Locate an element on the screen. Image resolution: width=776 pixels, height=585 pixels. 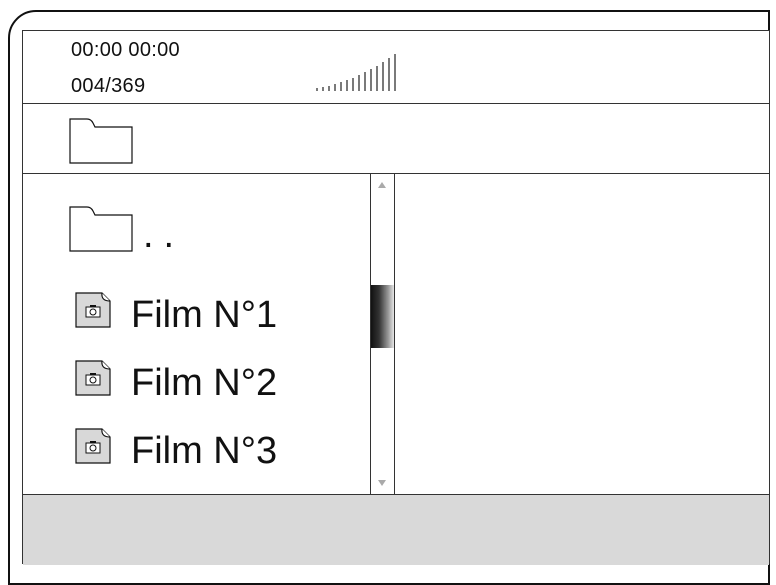
list-item: Film N°1 is located at coordinates (196, 314).